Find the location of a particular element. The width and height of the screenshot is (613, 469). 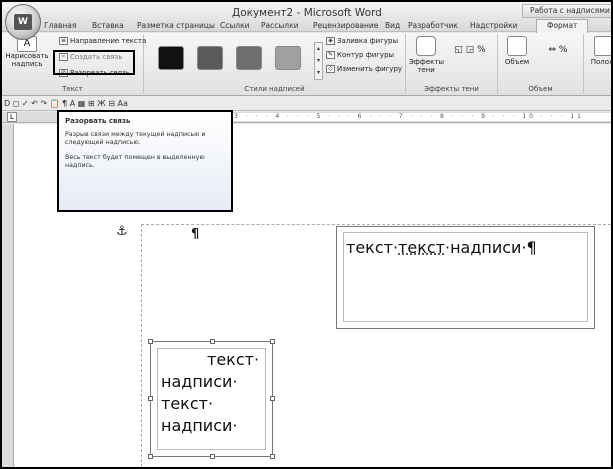

styles-gallery-scroll: ▴ ▾ ▾ is located at coordinates (318, 61).